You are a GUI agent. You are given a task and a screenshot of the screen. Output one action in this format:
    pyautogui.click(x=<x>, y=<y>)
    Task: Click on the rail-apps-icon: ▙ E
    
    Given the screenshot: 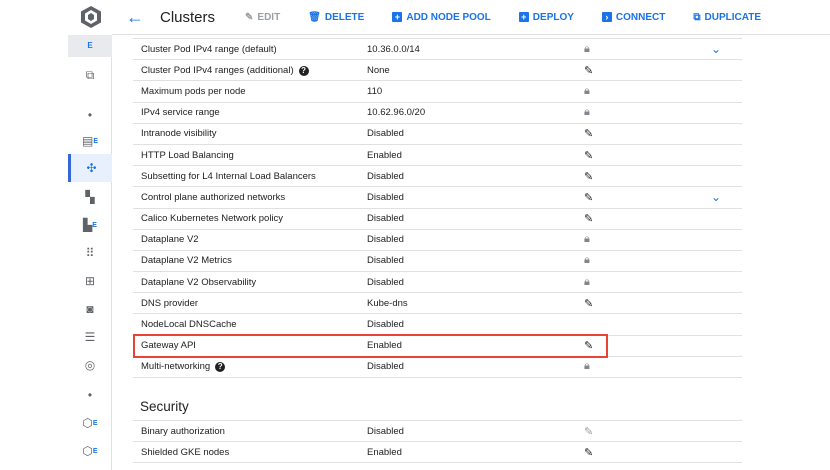 What is the action you would take?
    pyautogui.click(x=90, y=225)
    